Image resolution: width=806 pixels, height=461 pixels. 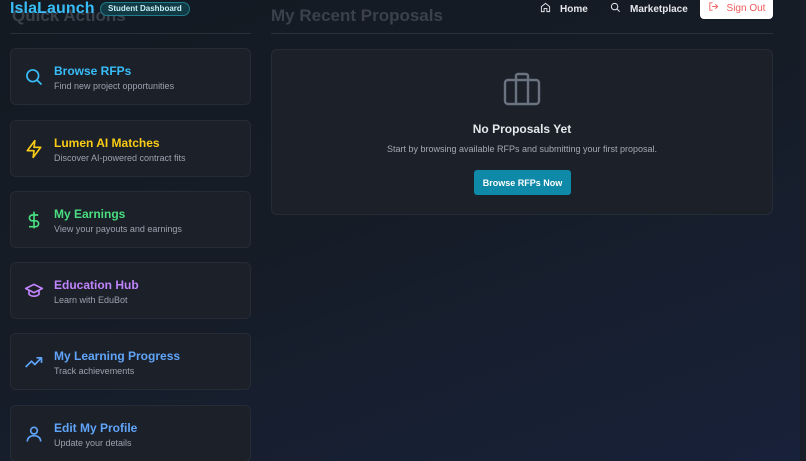 What do you see at coordinates (117, 356) in the screenshot?
I see `card-title: My Learning Progress` at bounding box center [117, 356].